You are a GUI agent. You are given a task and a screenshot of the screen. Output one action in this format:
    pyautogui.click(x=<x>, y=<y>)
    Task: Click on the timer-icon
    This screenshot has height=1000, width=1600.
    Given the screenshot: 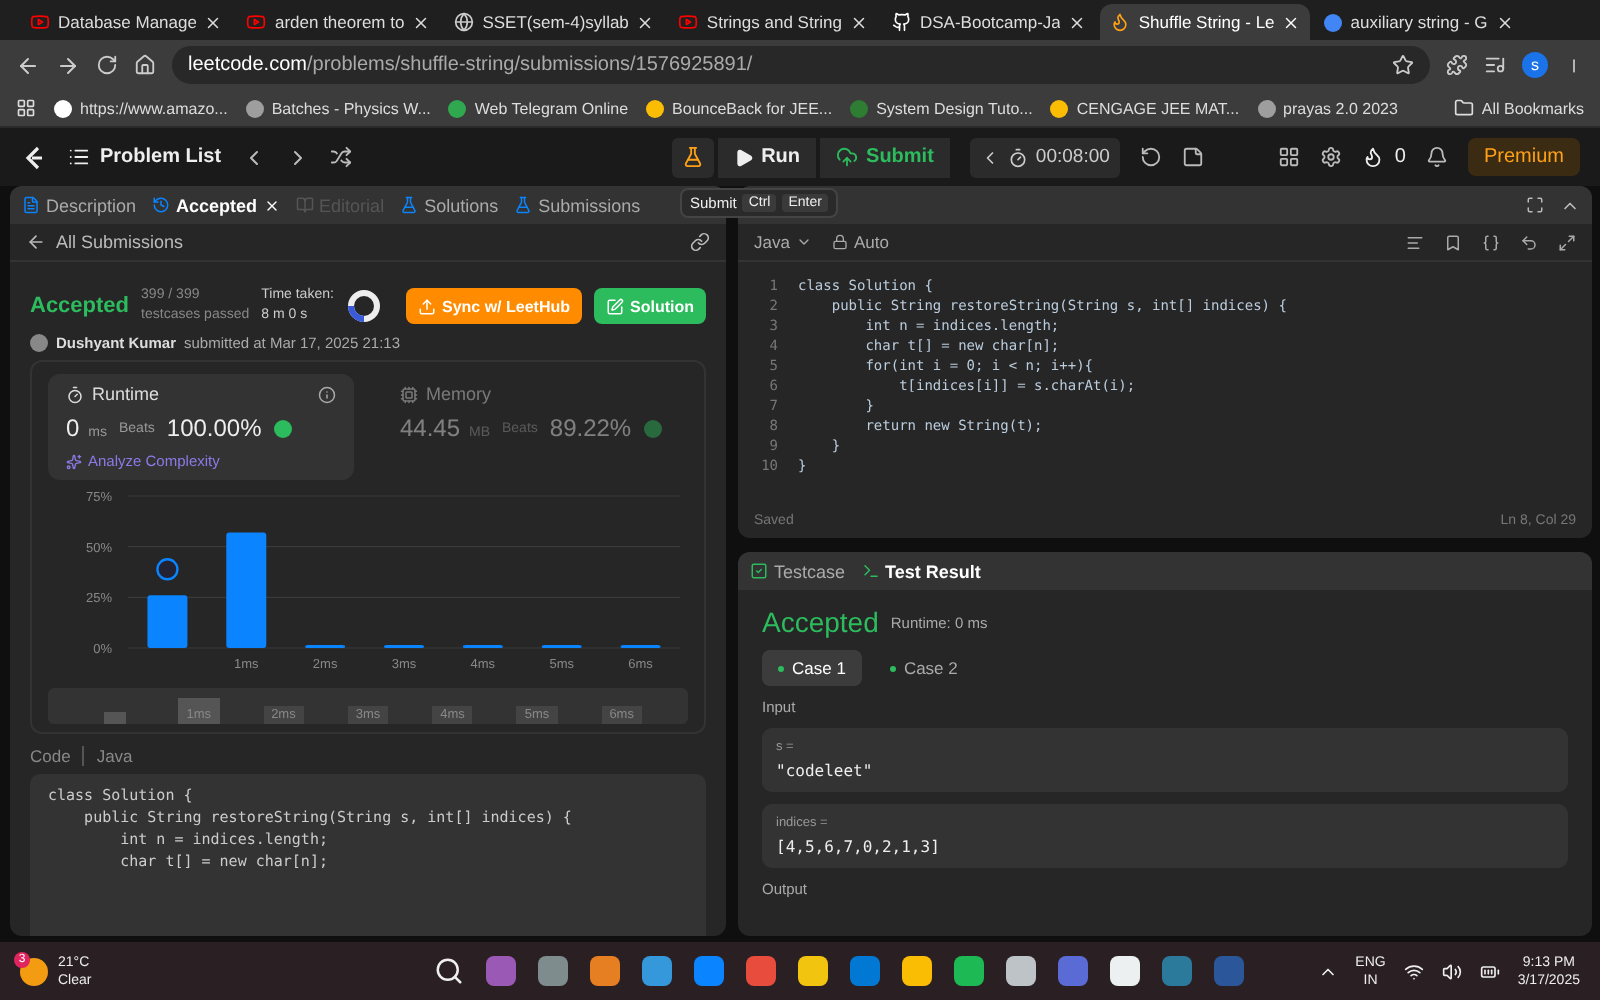 What is the action you would take?
    pyautogui.click(x=1017, y=157)
    